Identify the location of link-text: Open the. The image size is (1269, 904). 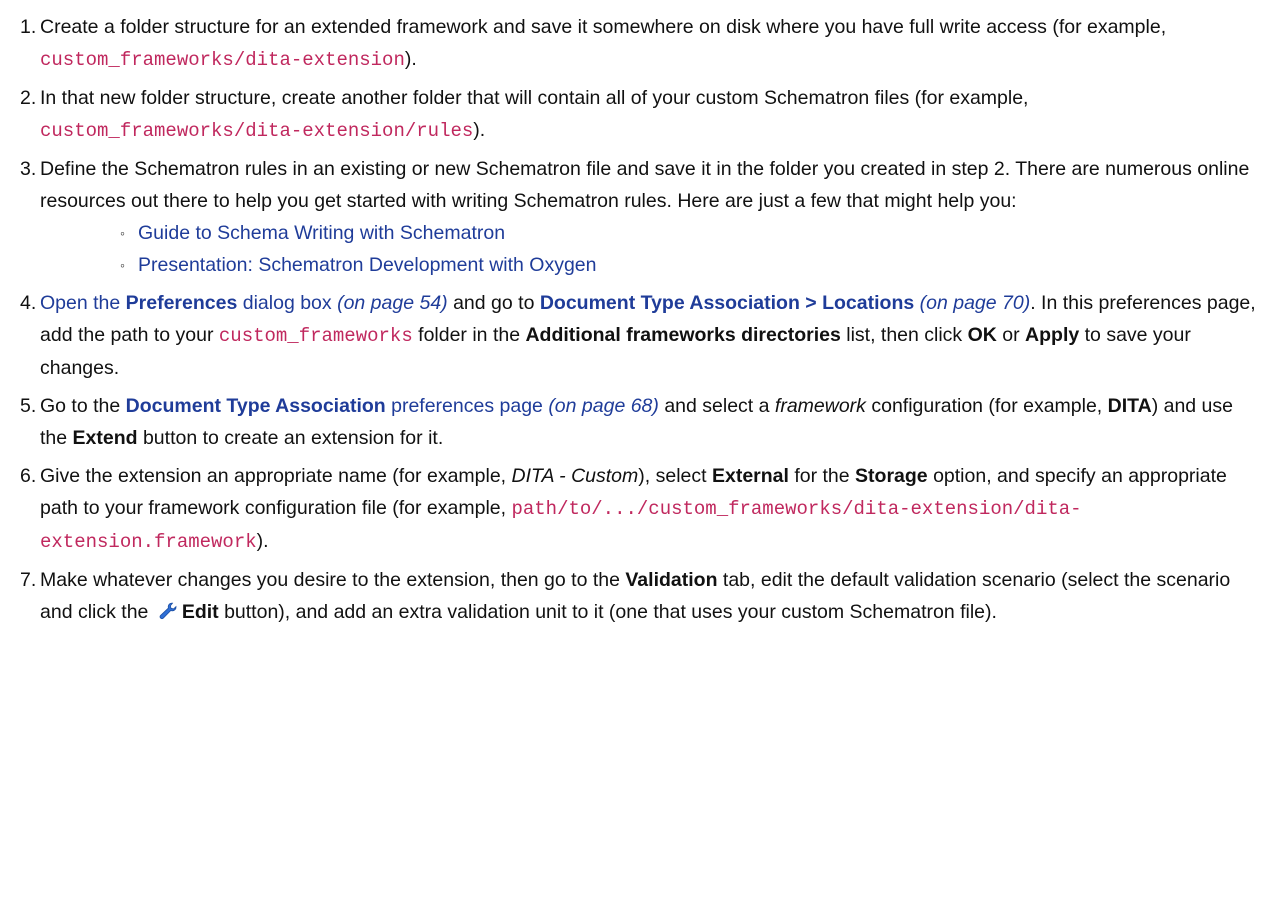
(83, 303).